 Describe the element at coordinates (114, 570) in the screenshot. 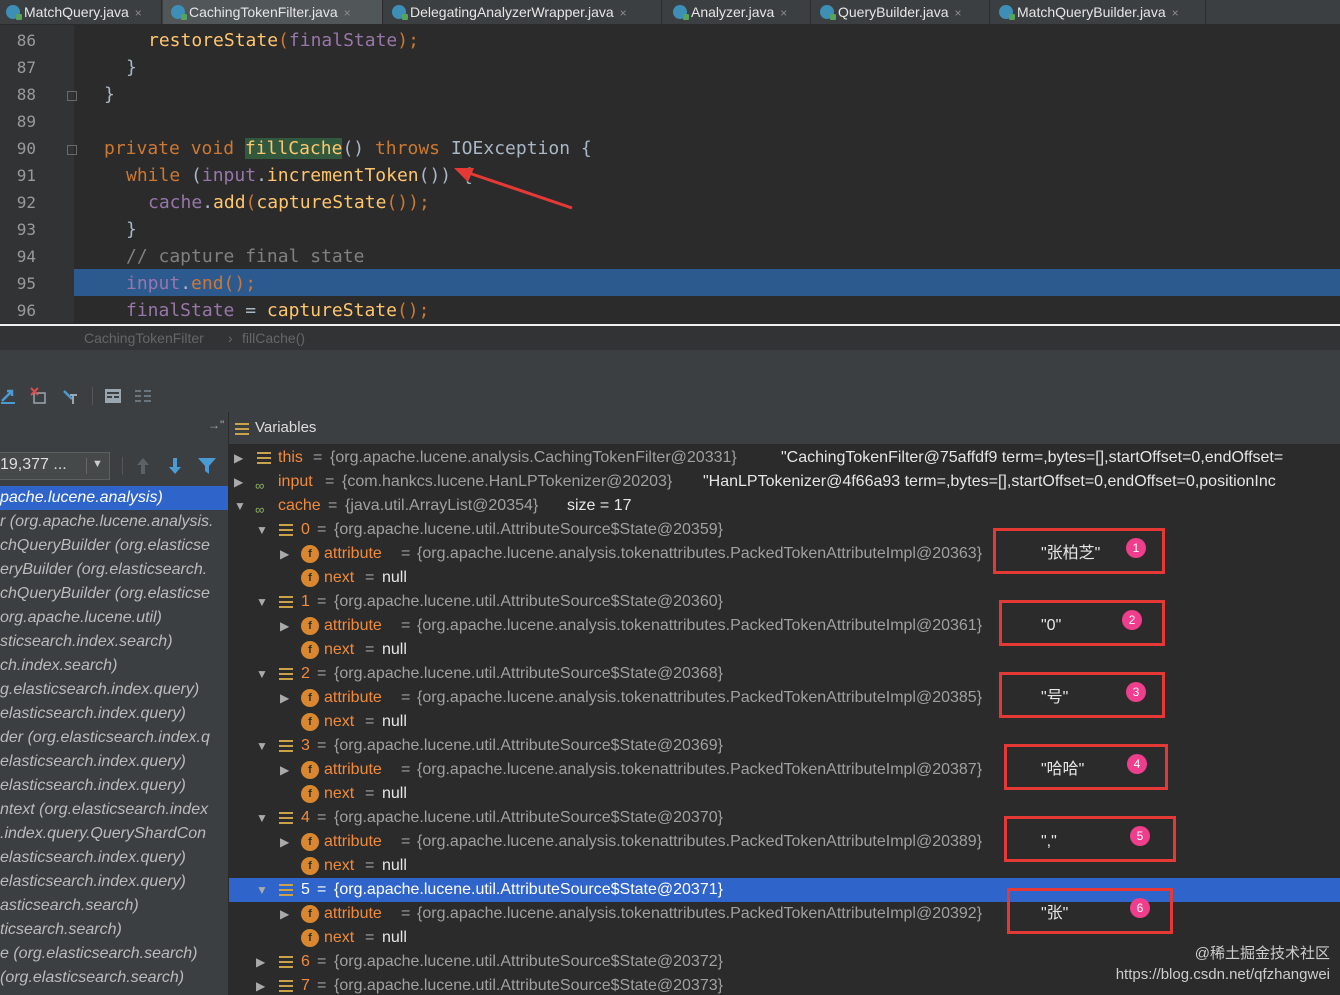

I see `stack-frame: eryBuilder (org.elasticsearch.` at that location.